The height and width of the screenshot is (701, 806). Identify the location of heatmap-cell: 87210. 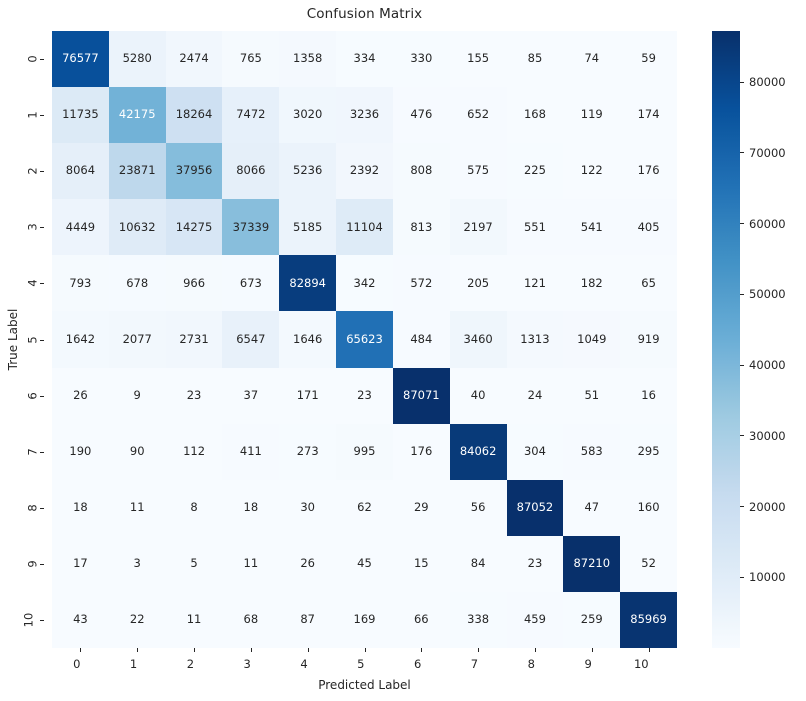
(592, 563).